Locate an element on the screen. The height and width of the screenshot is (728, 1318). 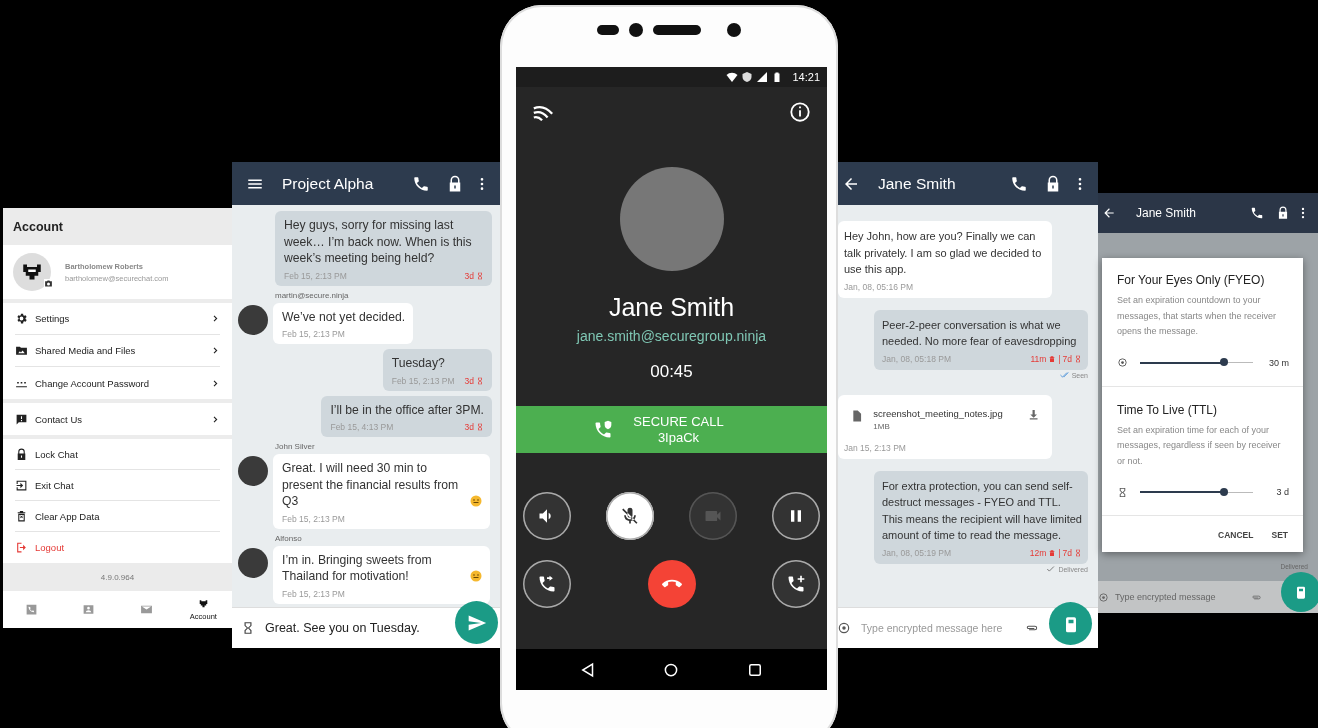
speaker-button is located at coordinates (547, 516).